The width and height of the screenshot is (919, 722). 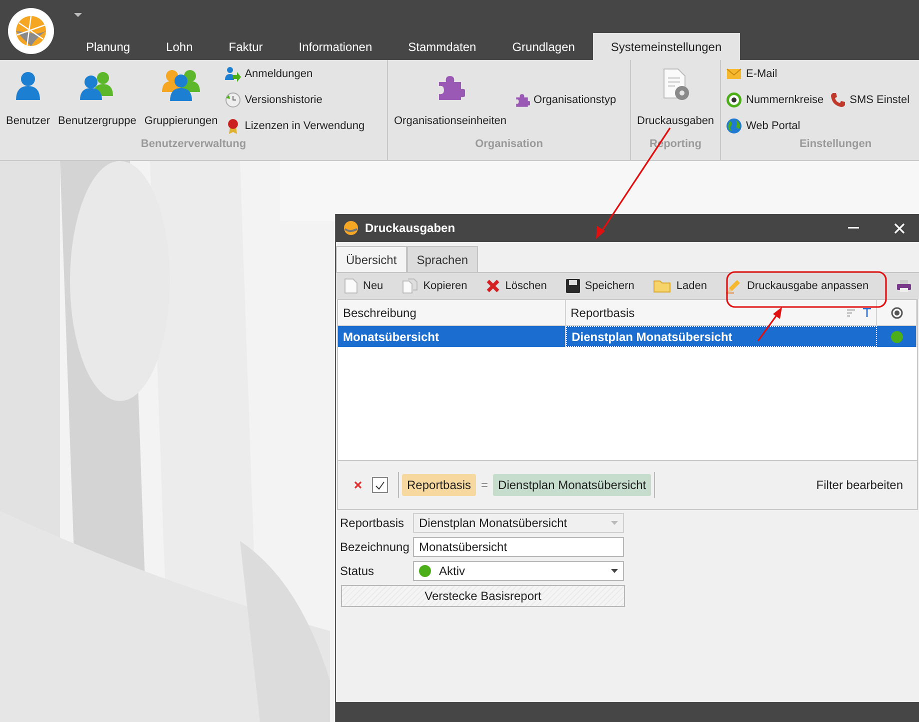 I want to click on filter-expression: Reportbasis = Dienstplan Monatsübersicht, so click(x=527, y=485).